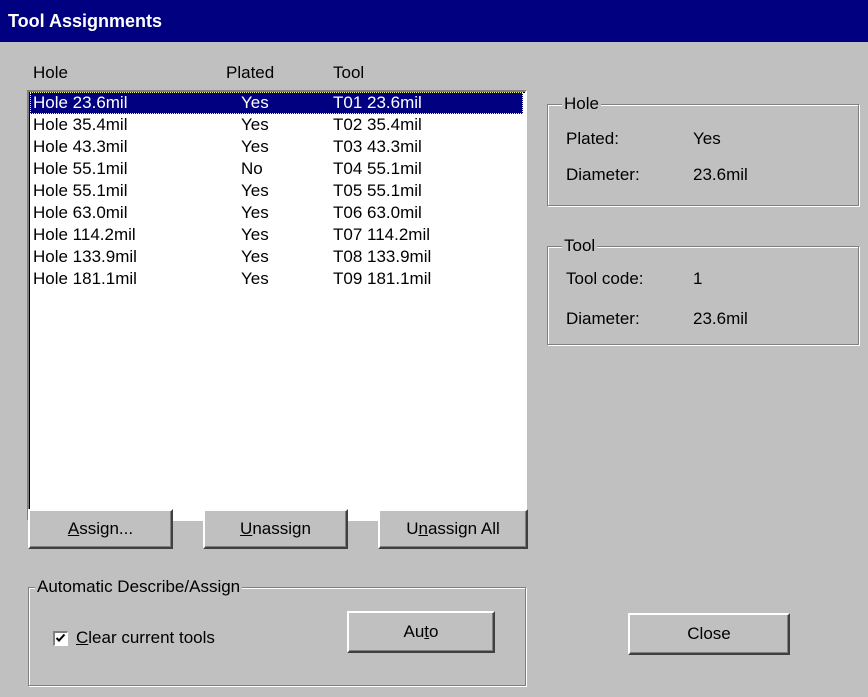 The height and width of the screenshot is (697, 868). I want to click on clear-tools-label: lear current tools, so click(151, 637).